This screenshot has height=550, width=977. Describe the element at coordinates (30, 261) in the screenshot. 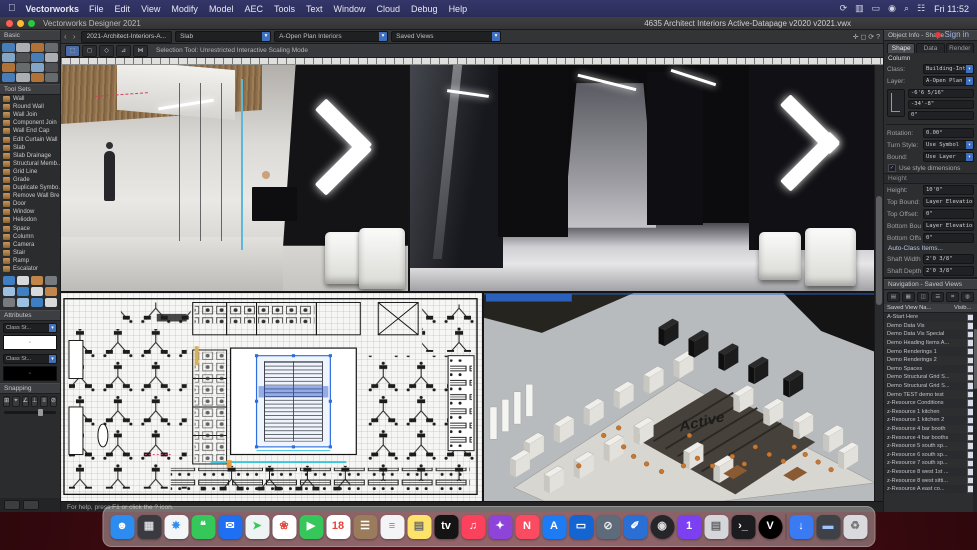

I see `tool-item: Ramp` at that location.